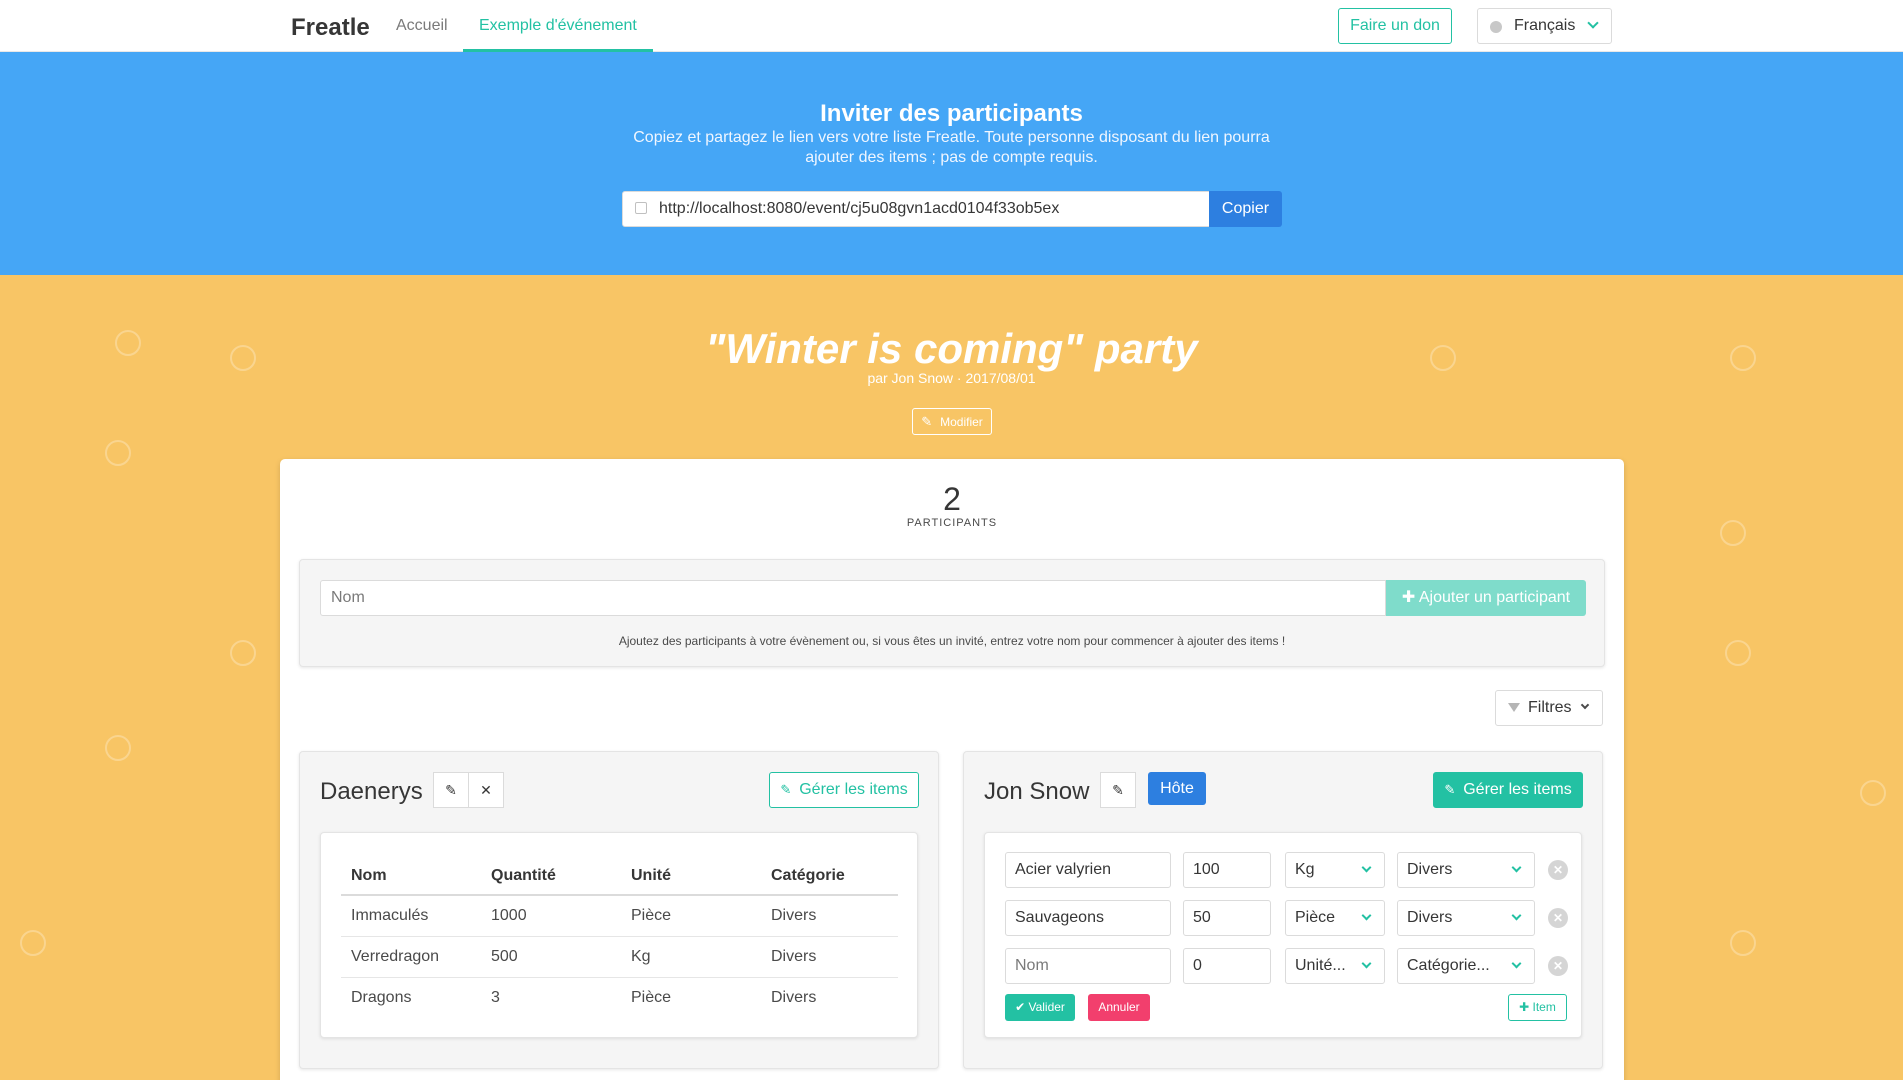 This screenshot has width=1903, height=1080. Describe the element at coordinates (1046, 1007) in the screenshot. I see `validate-label: Valider` at that location.